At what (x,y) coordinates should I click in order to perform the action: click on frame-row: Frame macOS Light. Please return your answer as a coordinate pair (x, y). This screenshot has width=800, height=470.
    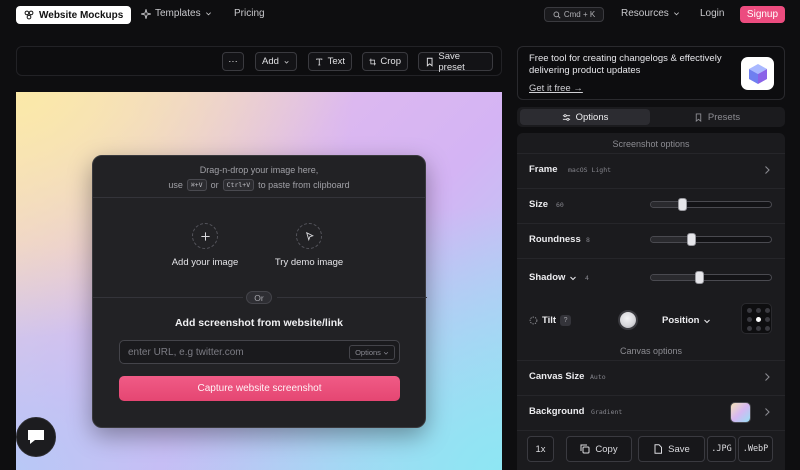
    Looking at the image, I should click on (651, 169).